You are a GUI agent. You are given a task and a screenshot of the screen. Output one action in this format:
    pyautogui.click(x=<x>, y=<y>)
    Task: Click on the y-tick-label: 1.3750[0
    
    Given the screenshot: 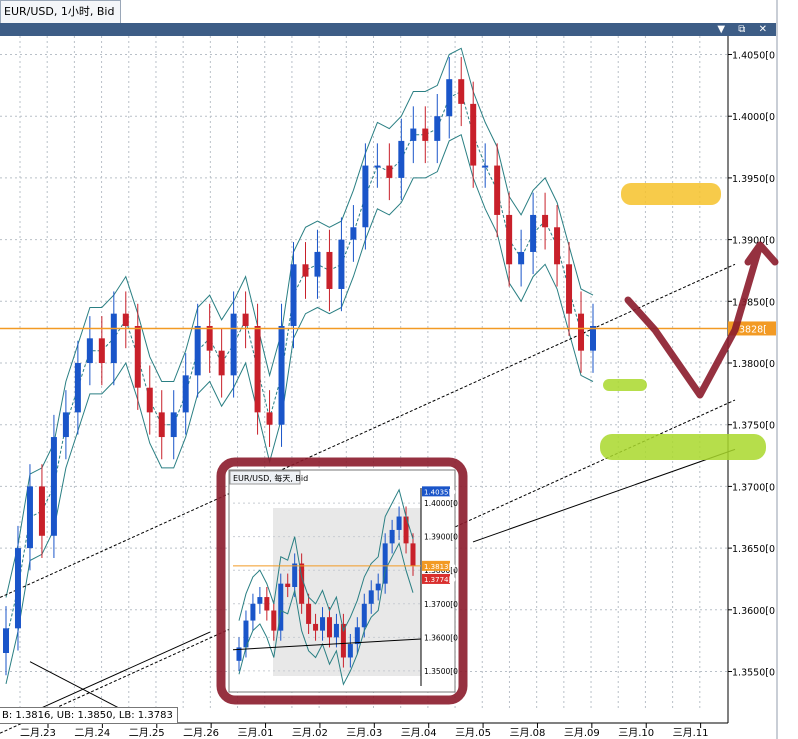 What is the action you would take?
    pyautogui.click(x=753, y=426)
    